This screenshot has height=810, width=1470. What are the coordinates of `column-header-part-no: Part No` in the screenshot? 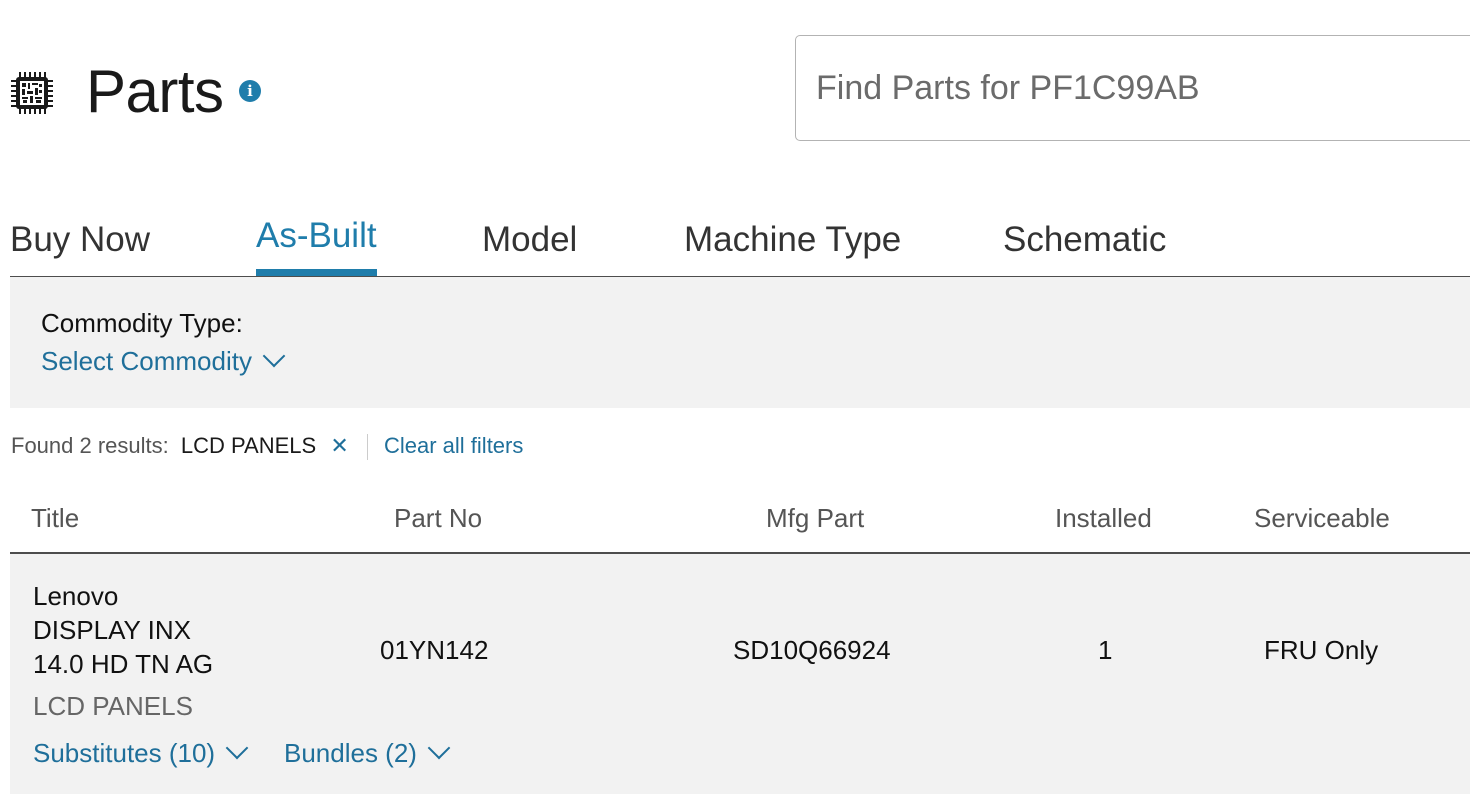 It's located at (438, 518).